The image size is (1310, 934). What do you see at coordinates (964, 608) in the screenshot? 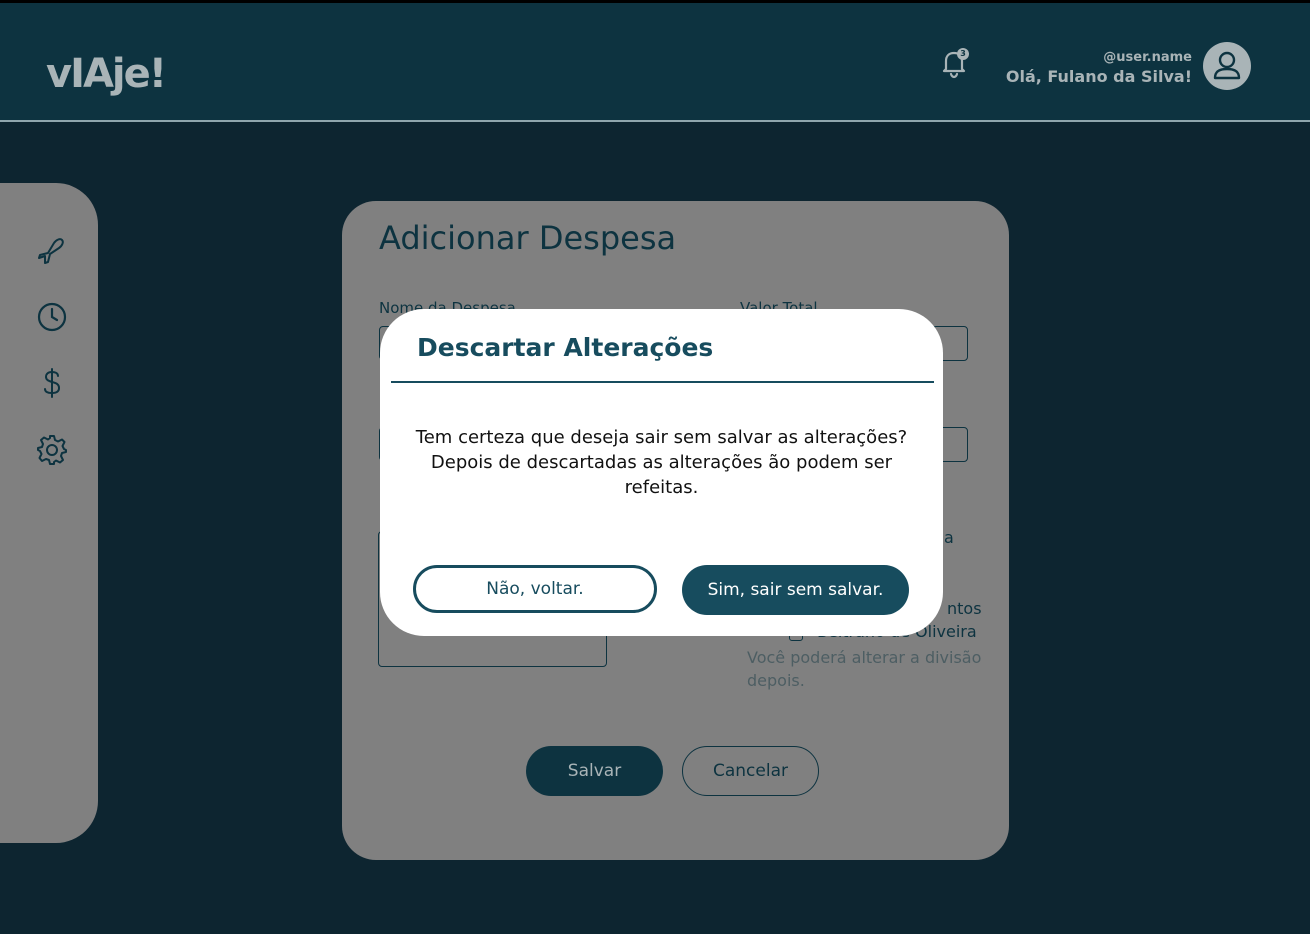
I see `participant-2b-label-partial: ntos` at bounding box center [964, 608].